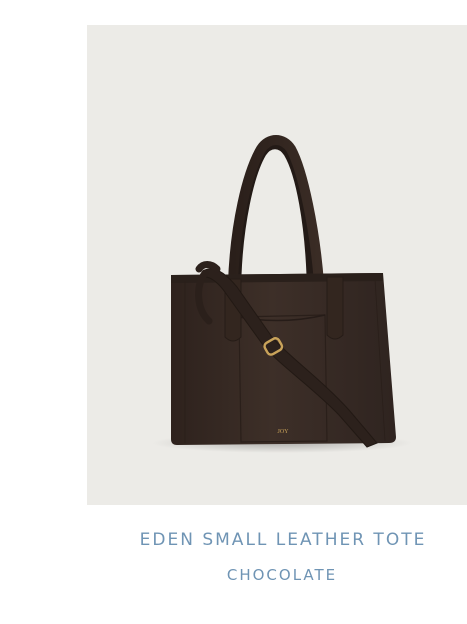 The width and height of the screenshot is (467, 624). What do you see at coordinates (335, 308) in the screenshot?
I see `handle-tab-right` at bounding box center [335, 308].